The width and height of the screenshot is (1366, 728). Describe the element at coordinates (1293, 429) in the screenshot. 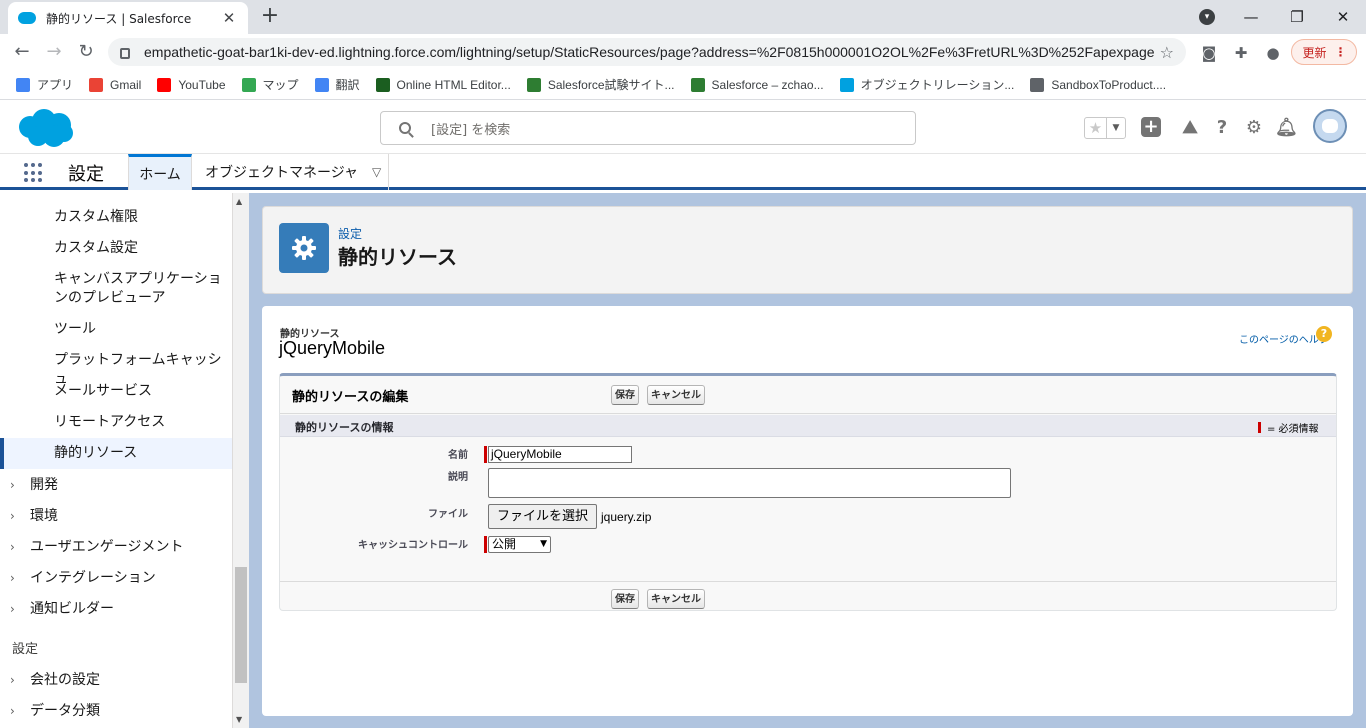

I see `required-legend-text: = 必須情報` at that location.